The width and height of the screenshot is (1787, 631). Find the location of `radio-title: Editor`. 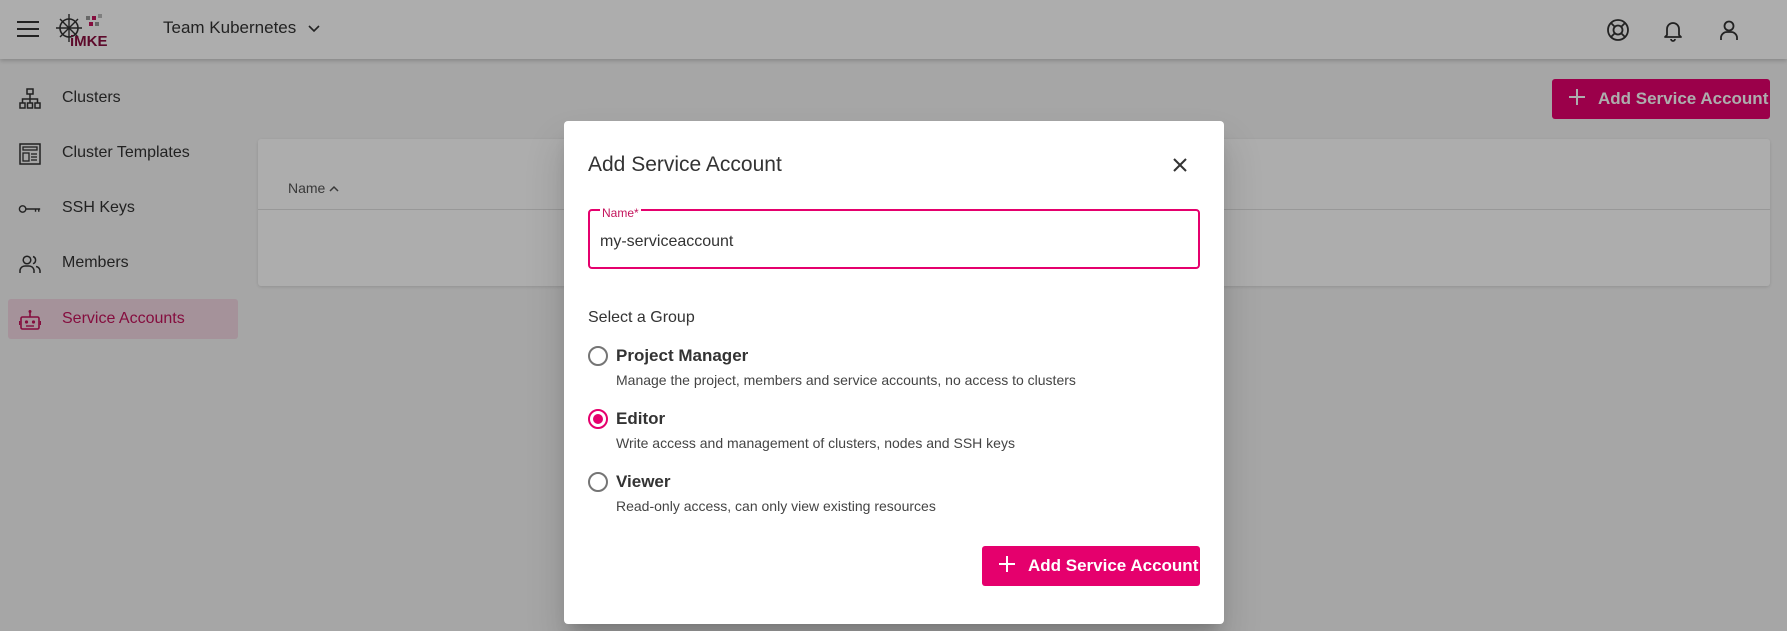

radio-title: Editor is located at coordinates (641, 418).